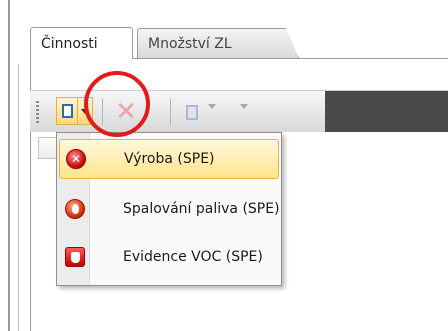 This screenshot has width=448, height=331. What do you see at coordinates (239, 111) in the screenshot?
I see `toolbar: ✕` at bounding box center [239, 111].